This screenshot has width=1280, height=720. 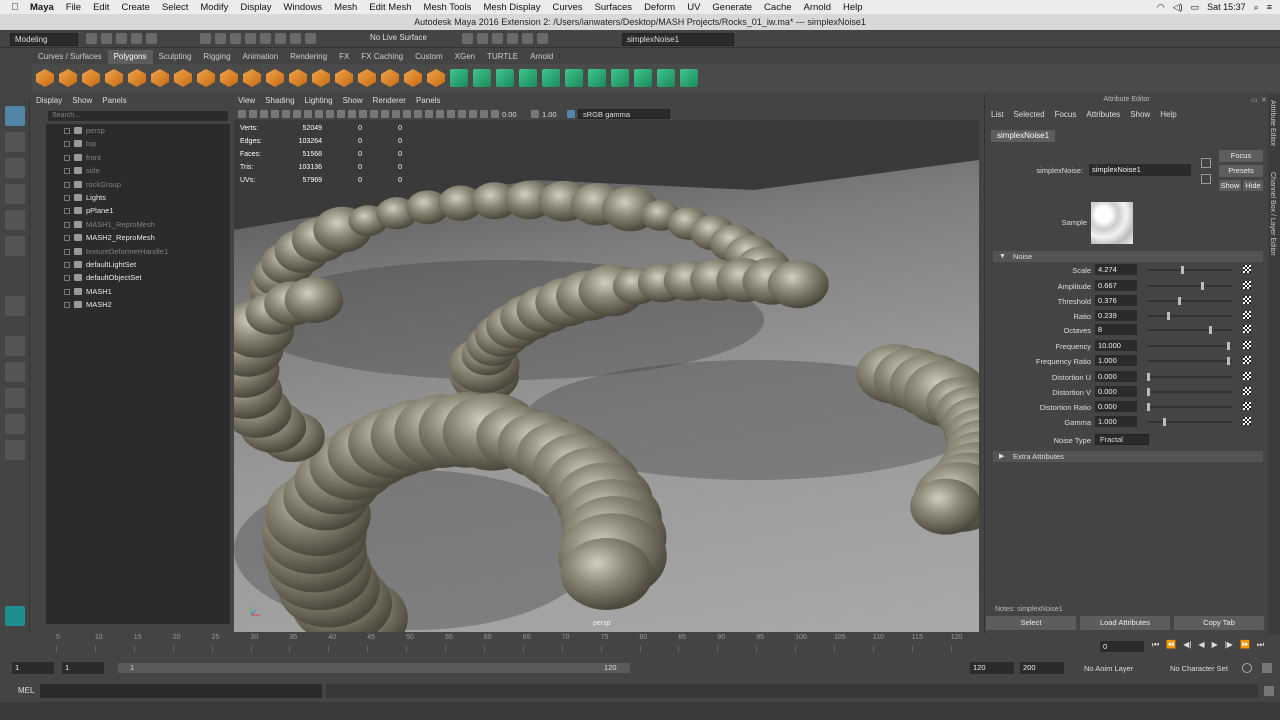 I want to click on attr-menu-selected: Selected, so click(x=1028, y=115).